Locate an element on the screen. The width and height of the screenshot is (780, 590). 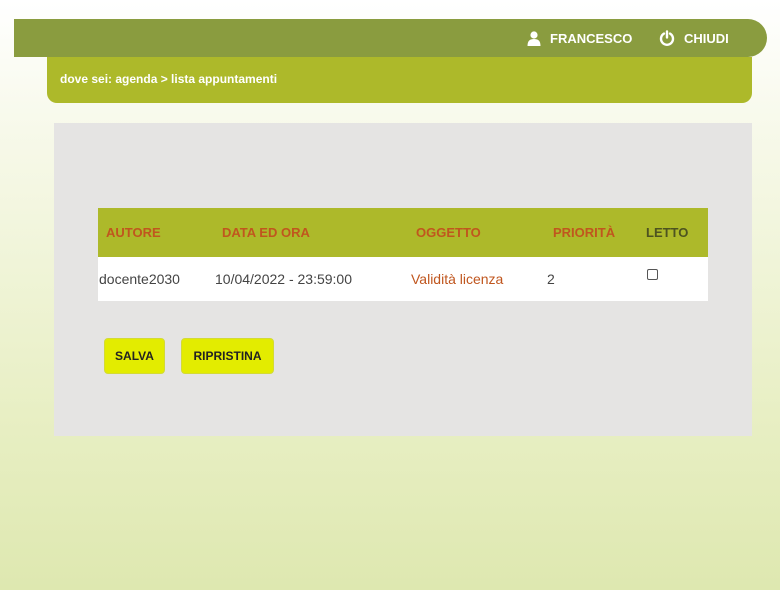
logout-label: CHIUDI is located at coordinates (706, 38).